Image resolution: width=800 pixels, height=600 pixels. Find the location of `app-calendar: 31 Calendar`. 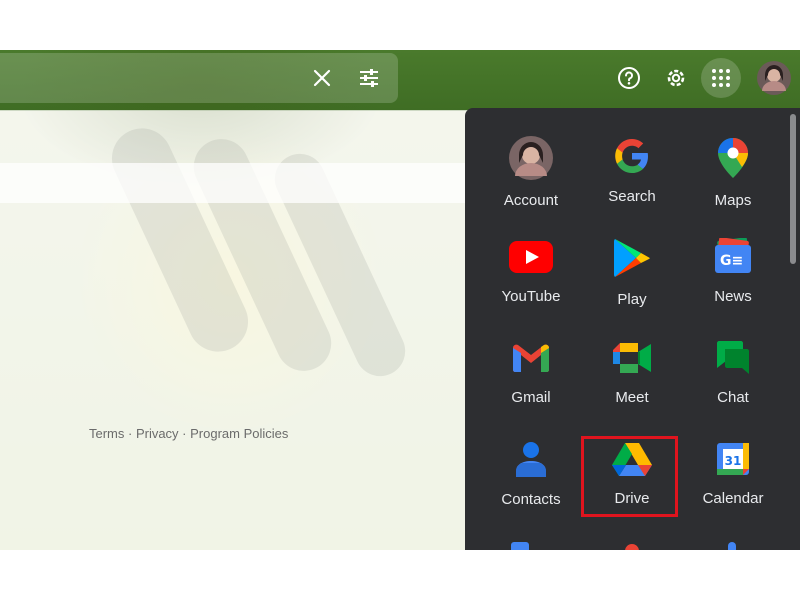

app-calendar: 31 Calendar is located at coordinates (733, 459).